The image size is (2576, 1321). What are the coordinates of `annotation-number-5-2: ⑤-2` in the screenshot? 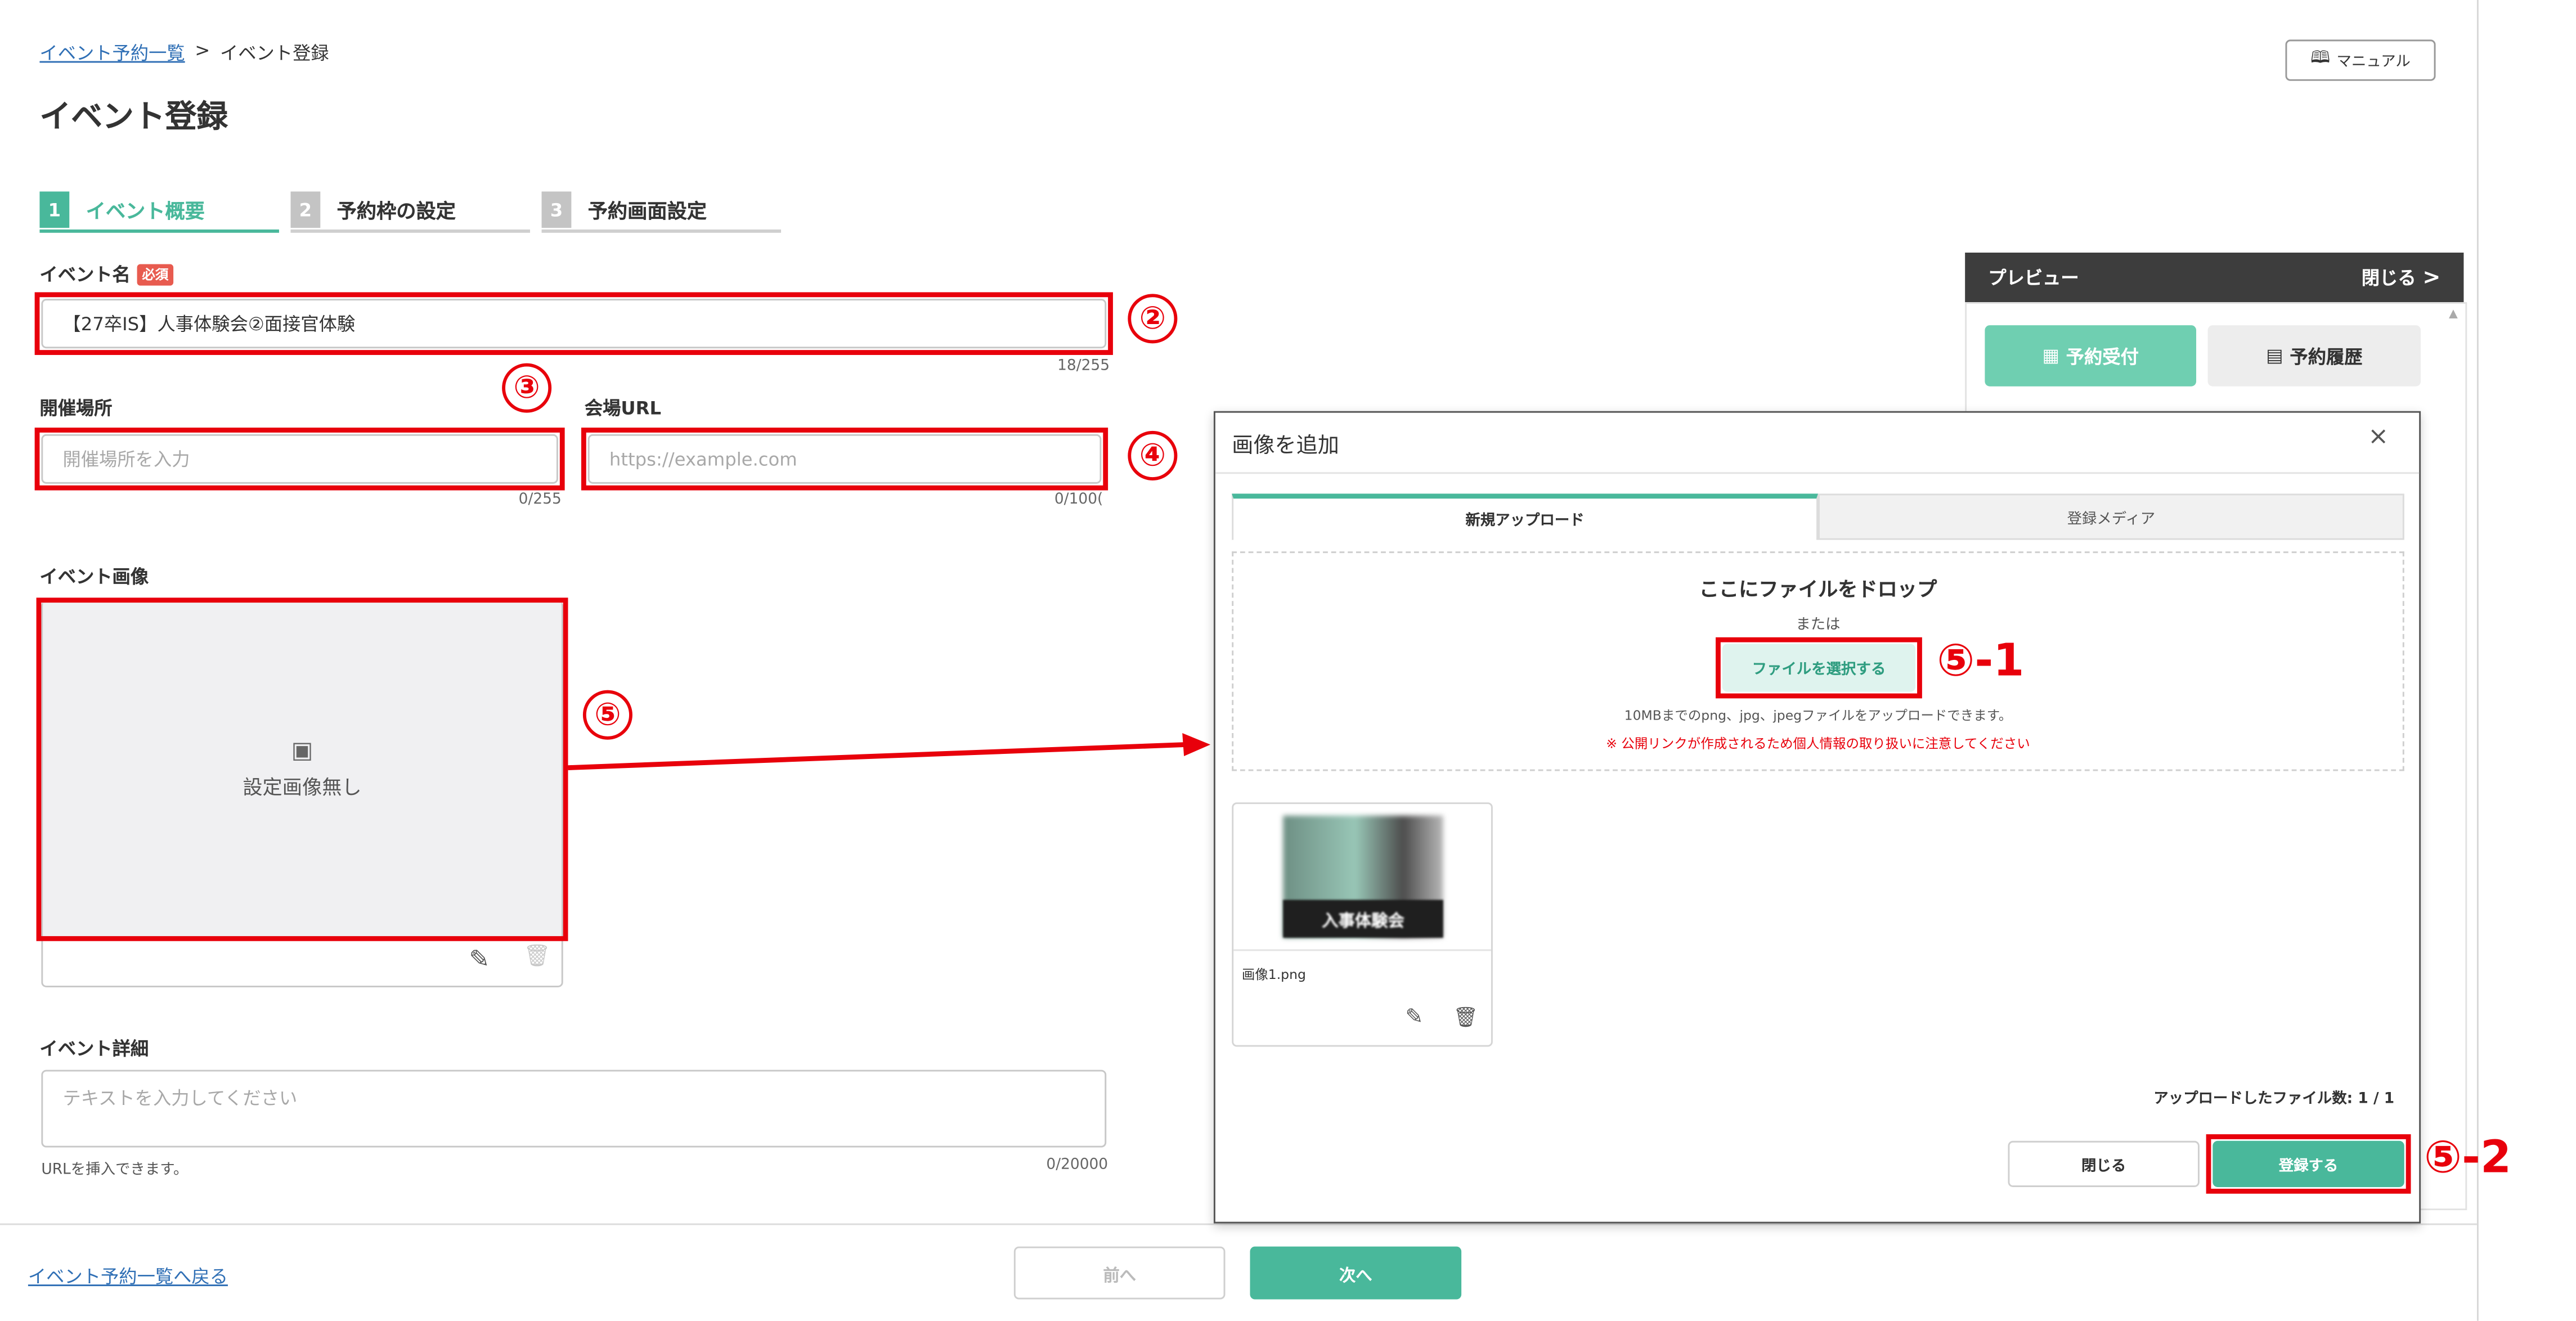 It's located at (2468, 1158).